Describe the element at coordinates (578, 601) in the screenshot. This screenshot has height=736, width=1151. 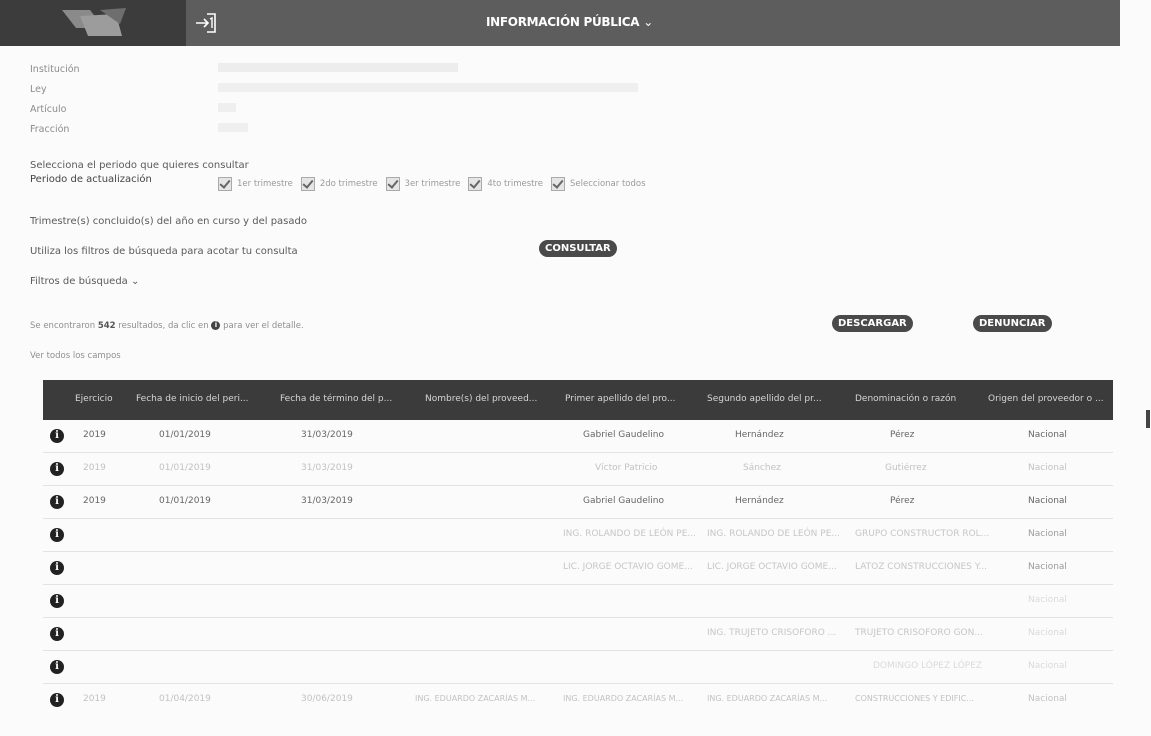
I see `table-row: i Nacional` at that location.